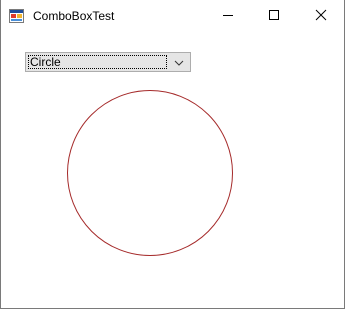  I want to click on close-button, so click(321, 16).